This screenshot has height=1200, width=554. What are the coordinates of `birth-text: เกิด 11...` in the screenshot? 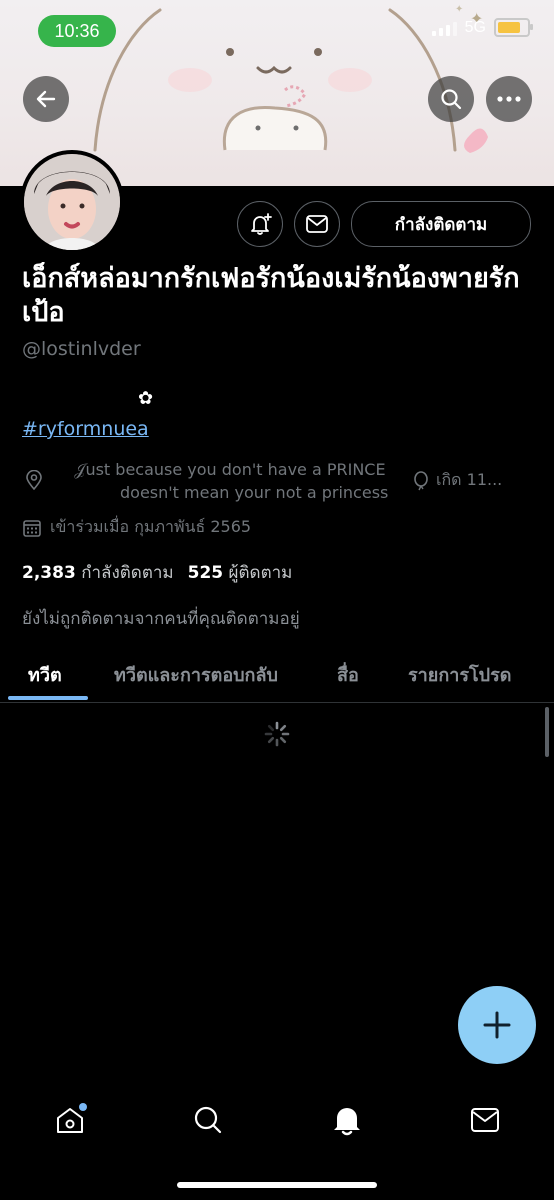 It's located at (469, 479).